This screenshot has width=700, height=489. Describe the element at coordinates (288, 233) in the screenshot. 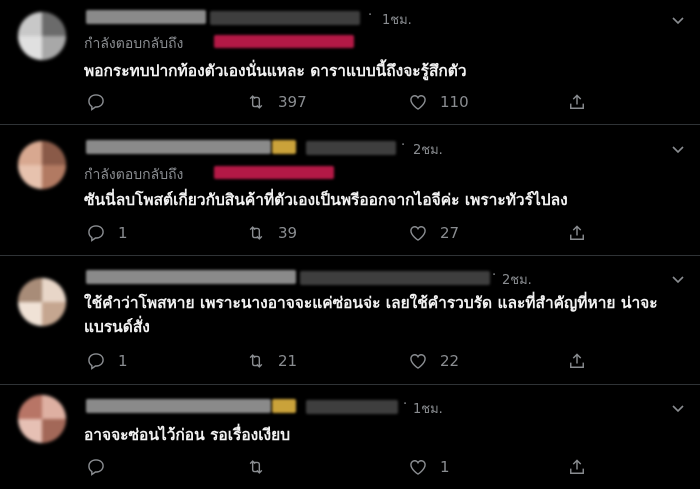

I see `retweet-count: 39` at that location.